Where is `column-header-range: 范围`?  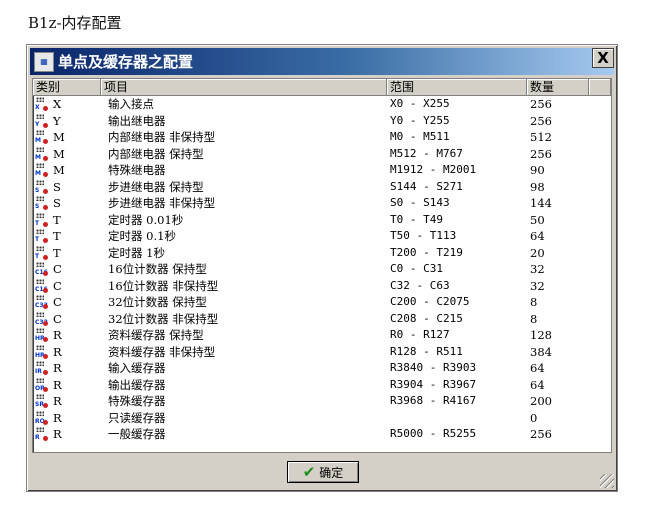
column-header-range: 范围 is located at coordinates (457, 87).